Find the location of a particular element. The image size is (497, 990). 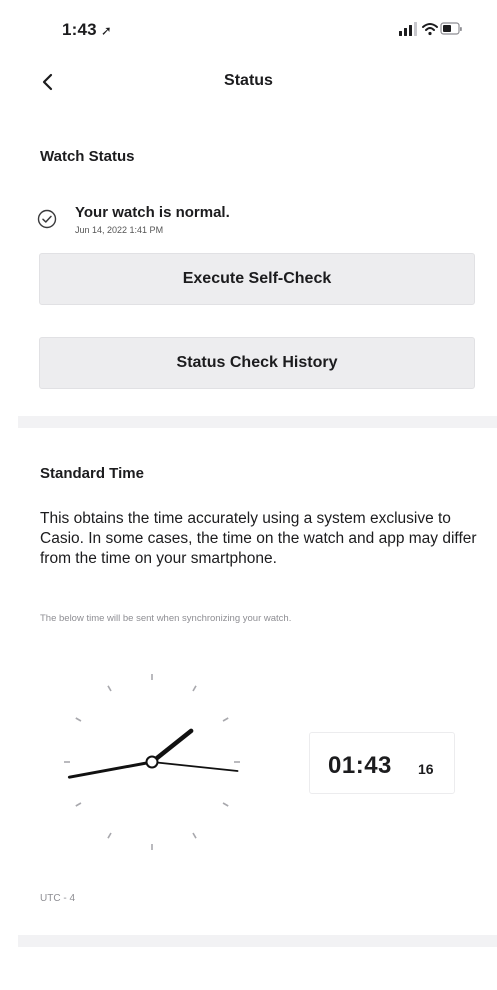

nav-bar: Status is located at coordinates (248, 82).